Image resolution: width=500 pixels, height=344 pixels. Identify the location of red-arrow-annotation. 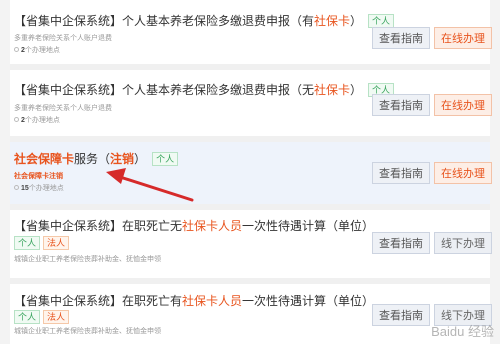
(150, 185).